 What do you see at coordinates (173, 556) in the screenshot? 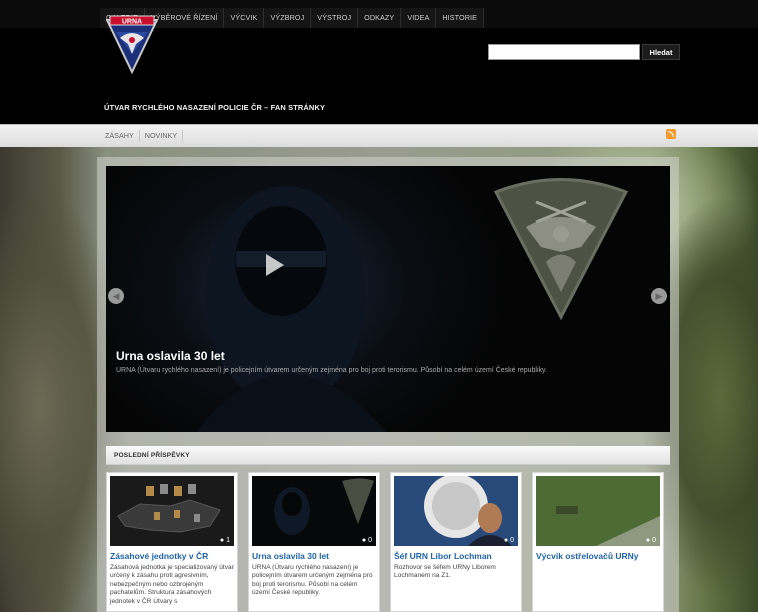
I see `post-title: Zásahové jednotky v ČR` at bounding box center [173, 556].